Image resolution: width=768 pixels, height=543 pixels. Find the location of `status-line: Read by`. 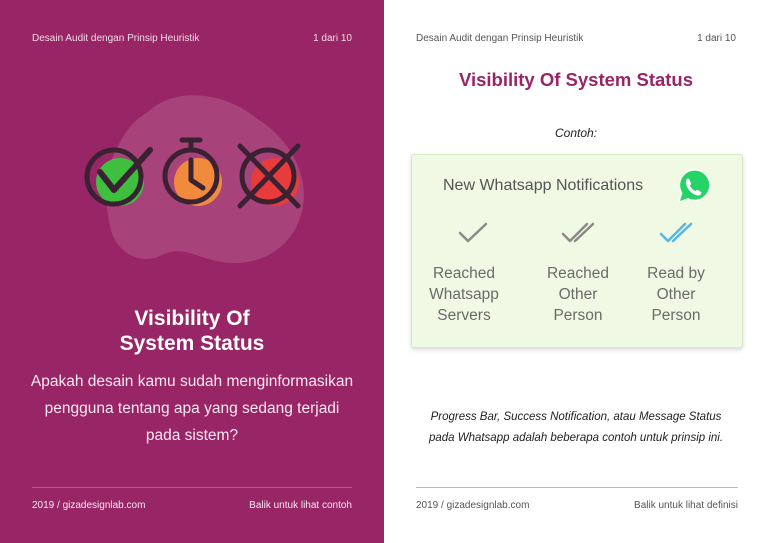

status-line: Read by is located at coordinates (676, 273).